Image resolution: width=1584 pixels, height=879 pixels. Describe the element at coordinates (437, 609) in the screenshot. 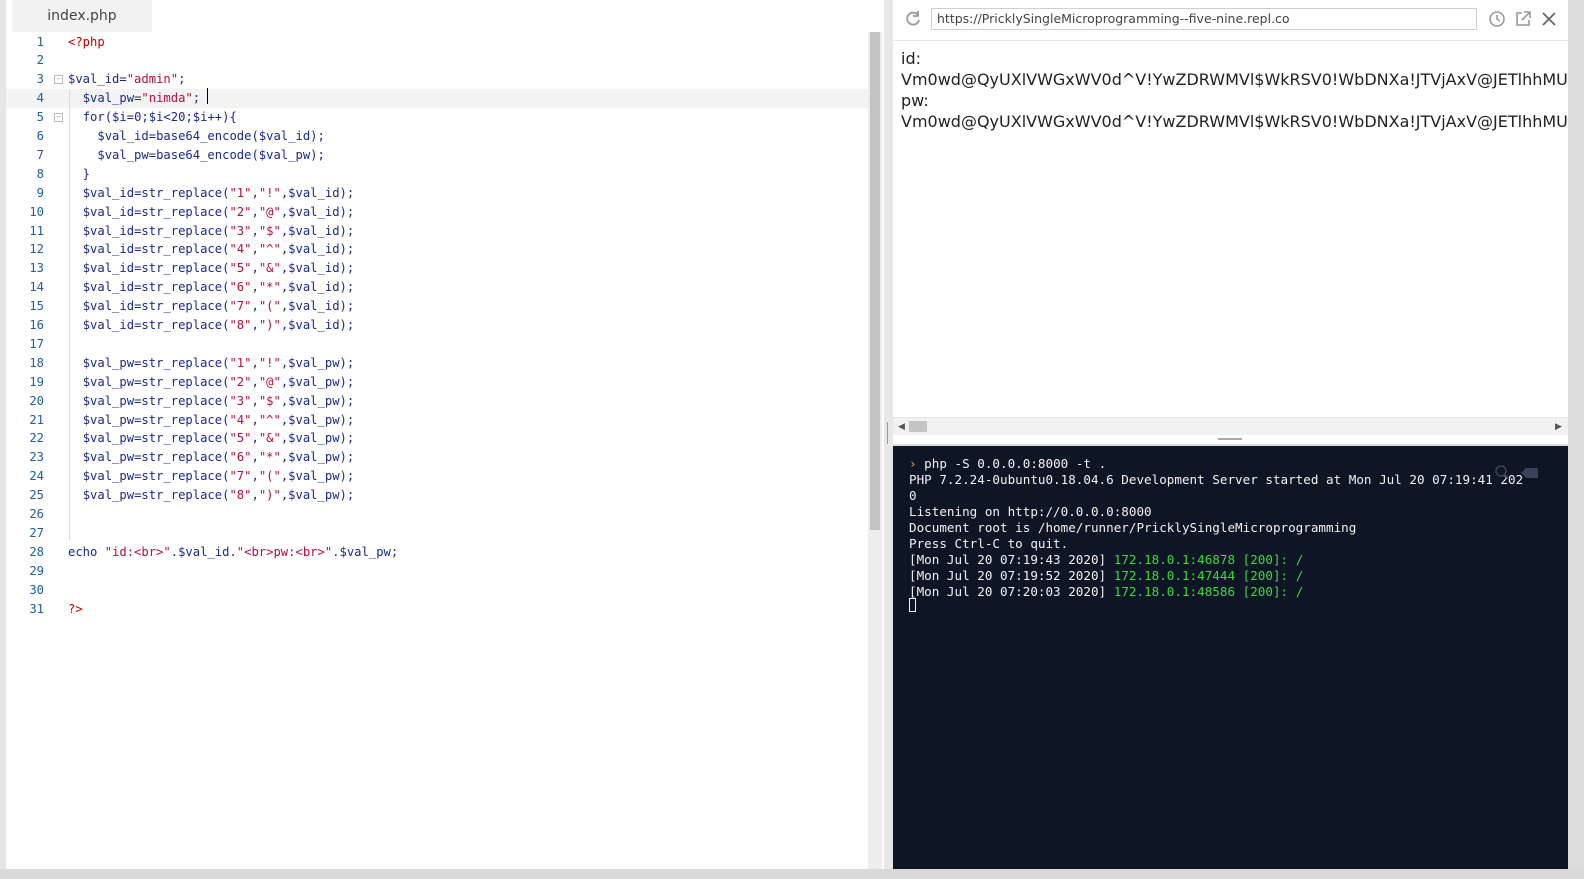

I see `code-line: 31 ?>` at that location.